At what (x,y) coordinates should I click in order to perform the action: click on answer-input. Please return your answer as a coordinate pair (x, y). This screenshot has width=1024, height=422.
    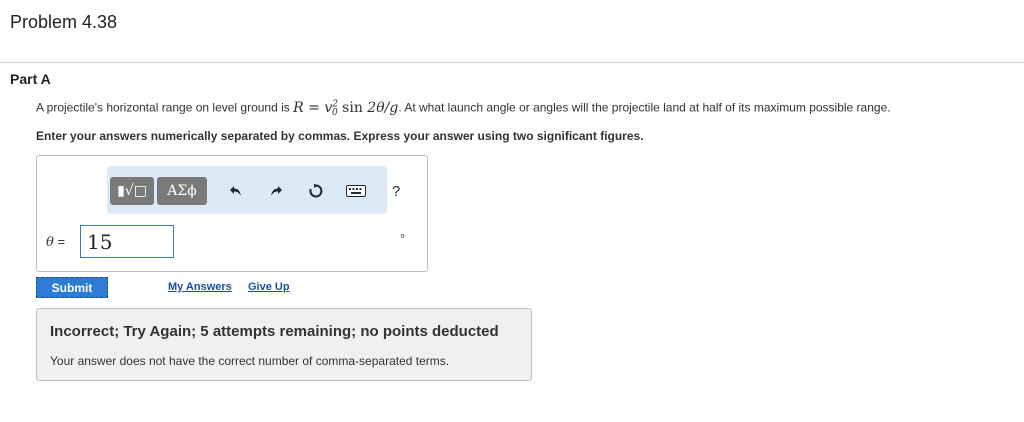
    Looking at the image, I should click on (127, 241).